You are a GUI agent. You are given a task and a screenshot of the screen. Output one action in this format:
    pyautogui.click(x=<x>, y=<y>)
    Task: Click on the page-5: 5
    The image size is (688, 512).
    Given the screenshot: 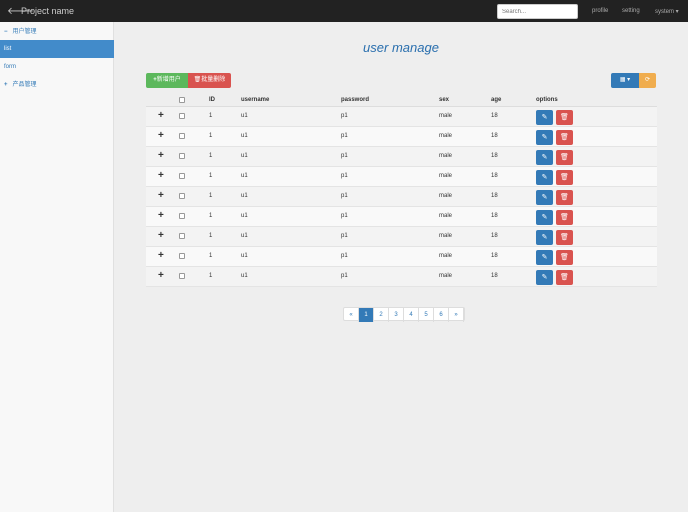 What is the action you would take?
    pyautogui.click(x=426, y=315)
    